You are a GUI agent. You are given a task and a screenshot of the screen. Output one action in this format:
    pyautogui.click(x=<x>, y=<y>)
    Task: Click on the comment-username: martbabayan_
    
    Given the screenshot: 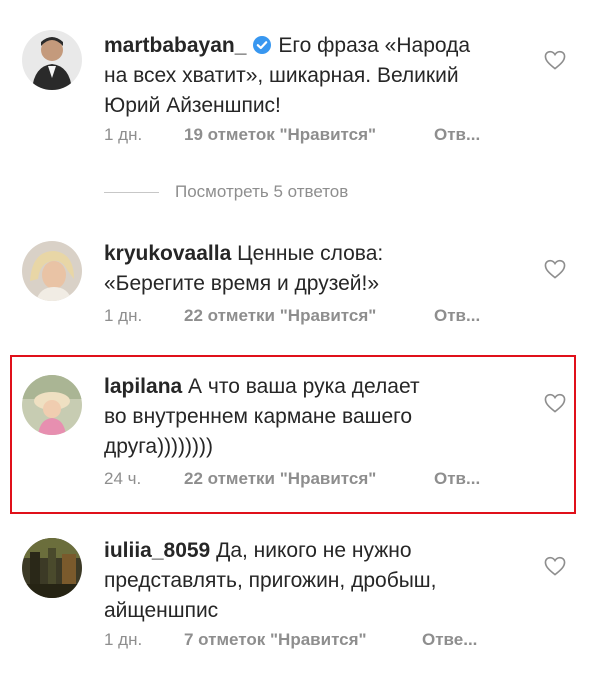 What is the action you would take?
    pyautogui.click(x=175, y=45)
    